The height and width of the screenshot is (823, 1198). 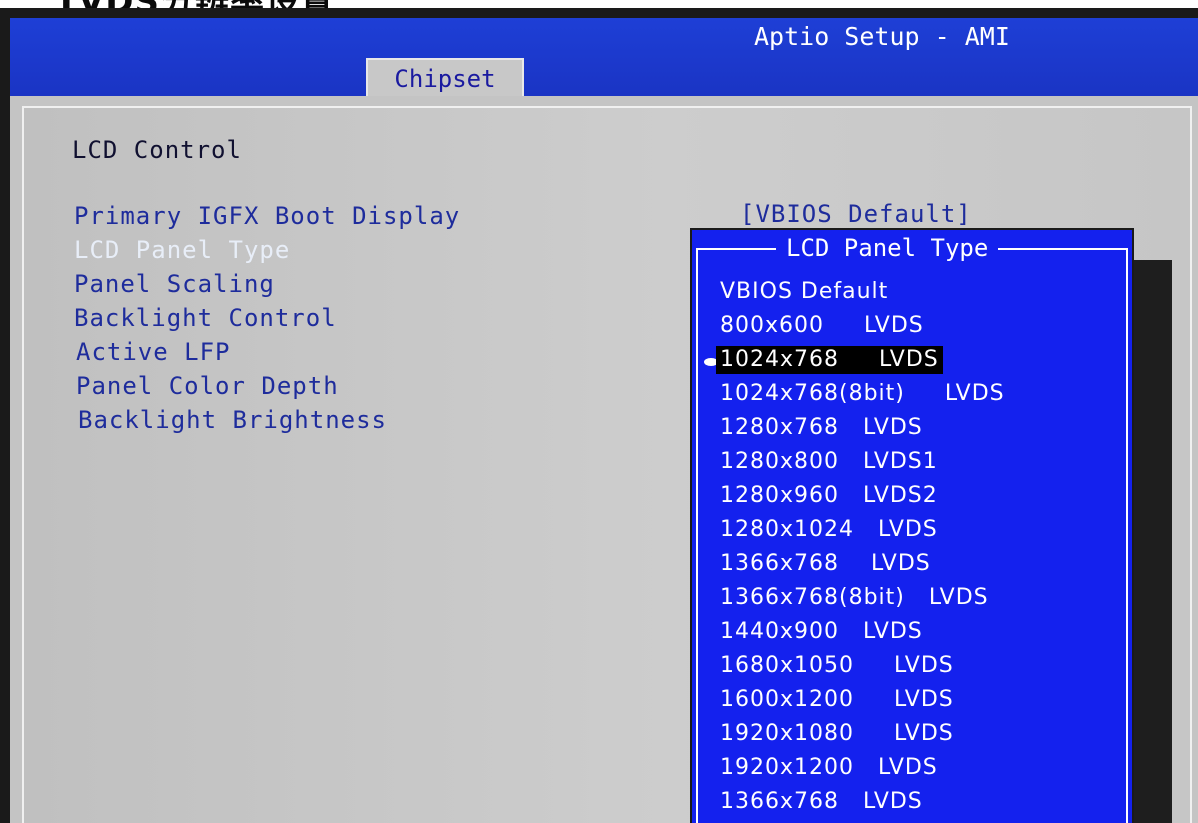 What do you see at coordinates (829, 496) in the screenshot?
I see `option-1280x960: 1280x960 LVDS2` at bounding box center [829, 496].